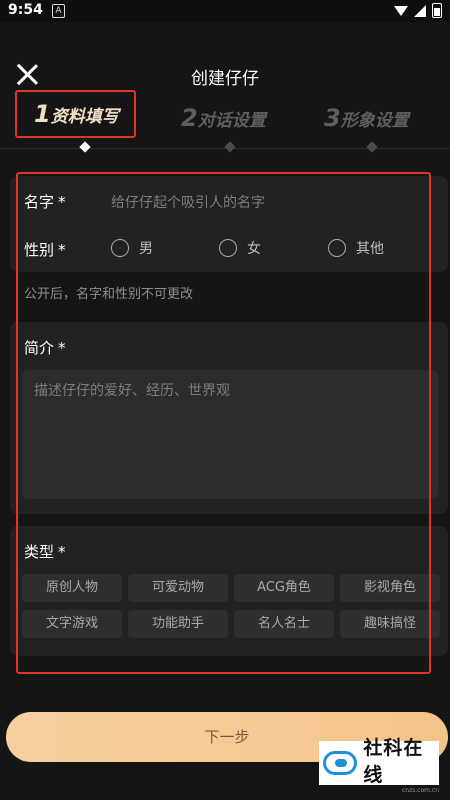 The image size is (450, 800). I want to click on type-chip: 趣味搞怪, so click(390, 624).